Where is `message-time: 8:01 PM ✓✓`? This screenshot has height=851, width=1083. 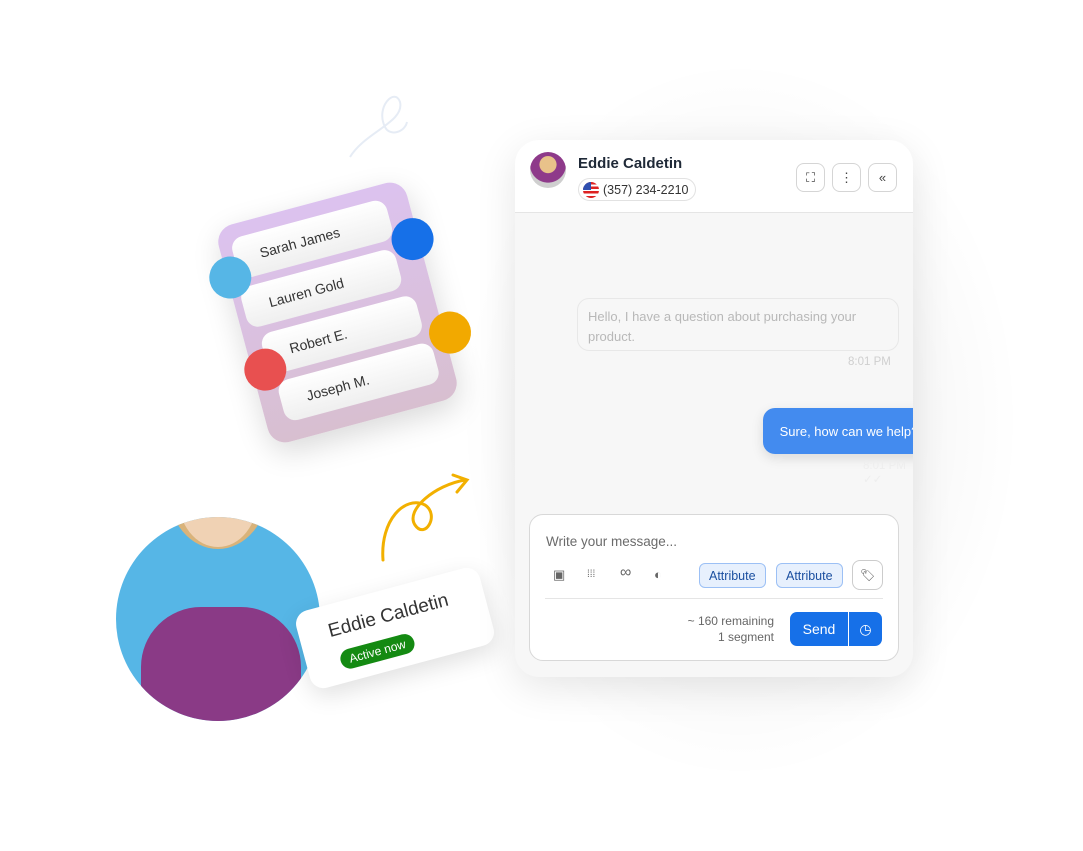
message-time: 8:01 PM ✓✓ is located at coordinates (884, 473).